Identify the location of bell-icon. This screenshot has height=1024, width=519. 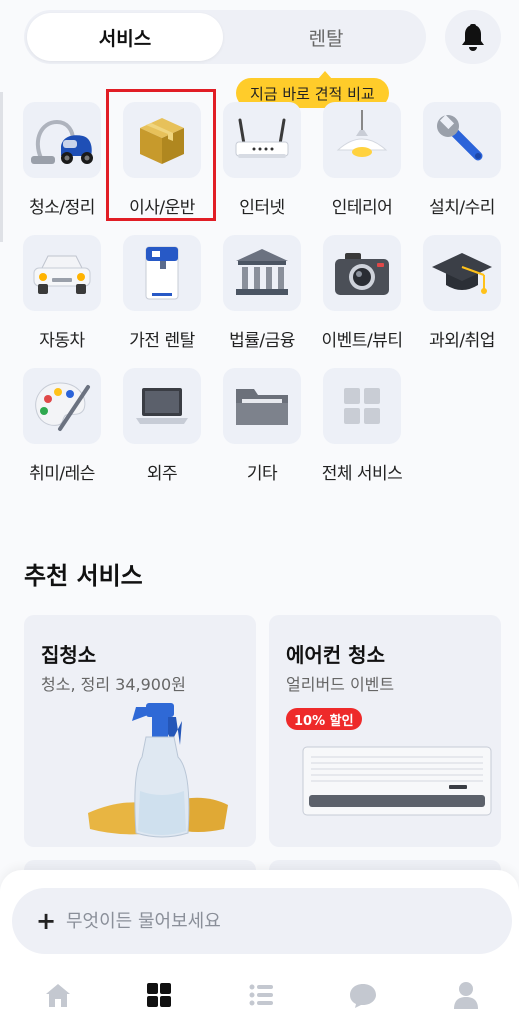
(473, 37).